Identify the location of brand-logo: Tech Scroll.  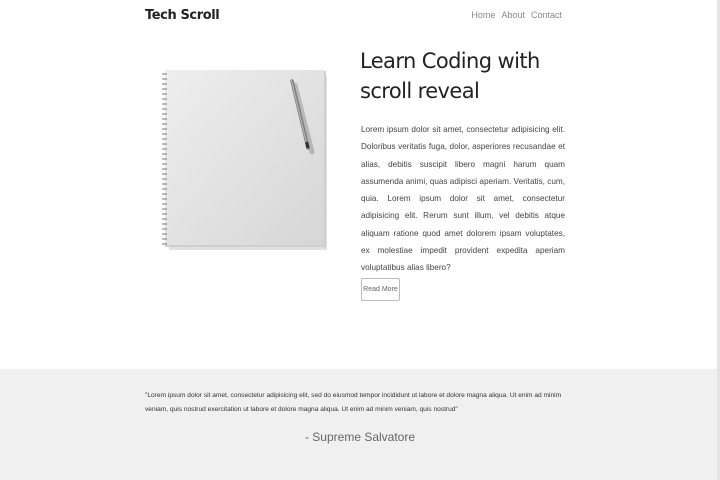
(182, 15).